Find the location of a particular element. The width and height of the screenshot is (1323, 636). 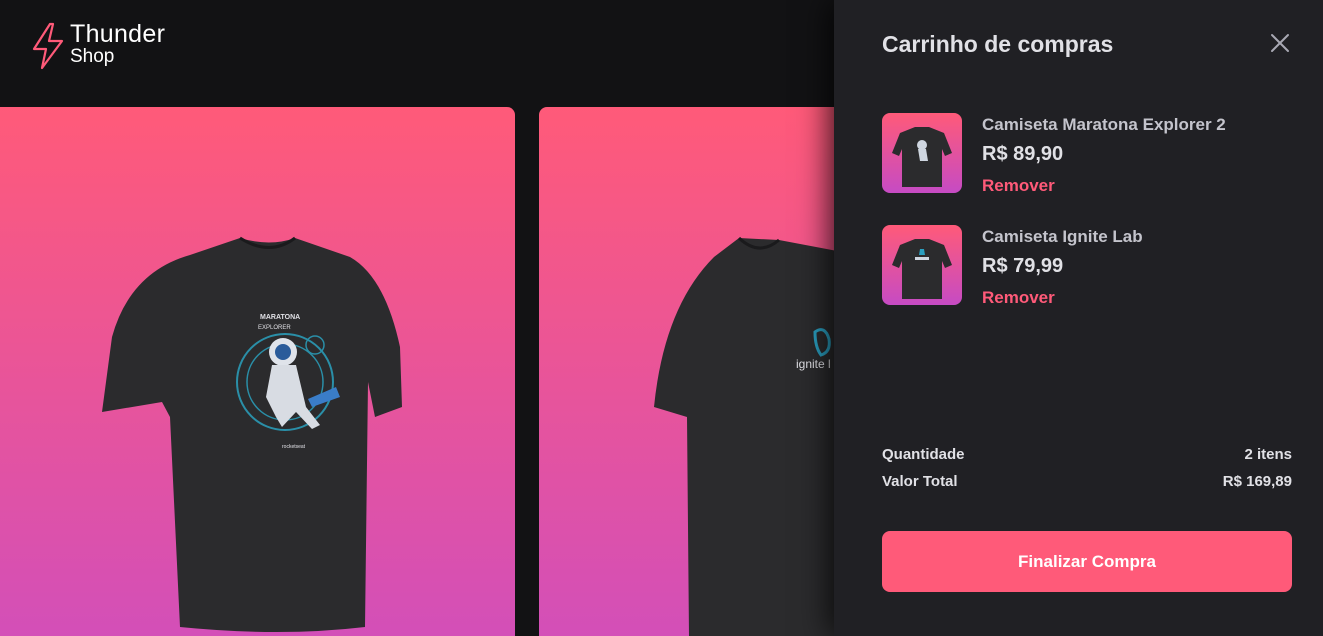

logo: Thunder Shop is located at coordinates (97, 46).